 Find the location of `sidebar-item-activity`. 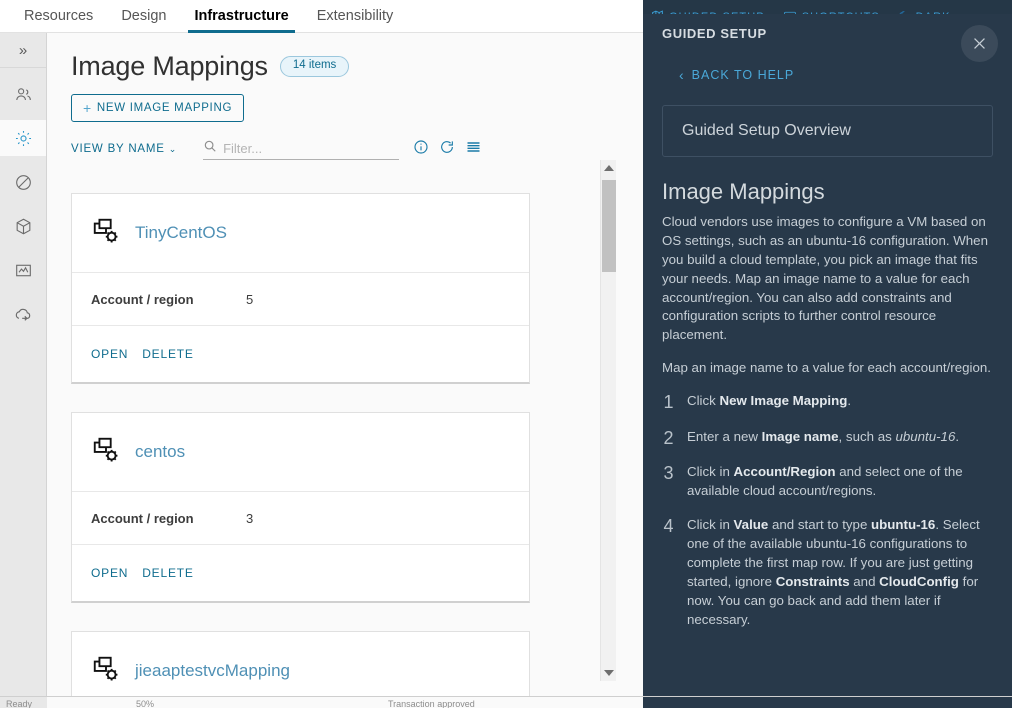

sidebar-item-activity is located at coordinates (23, 270).